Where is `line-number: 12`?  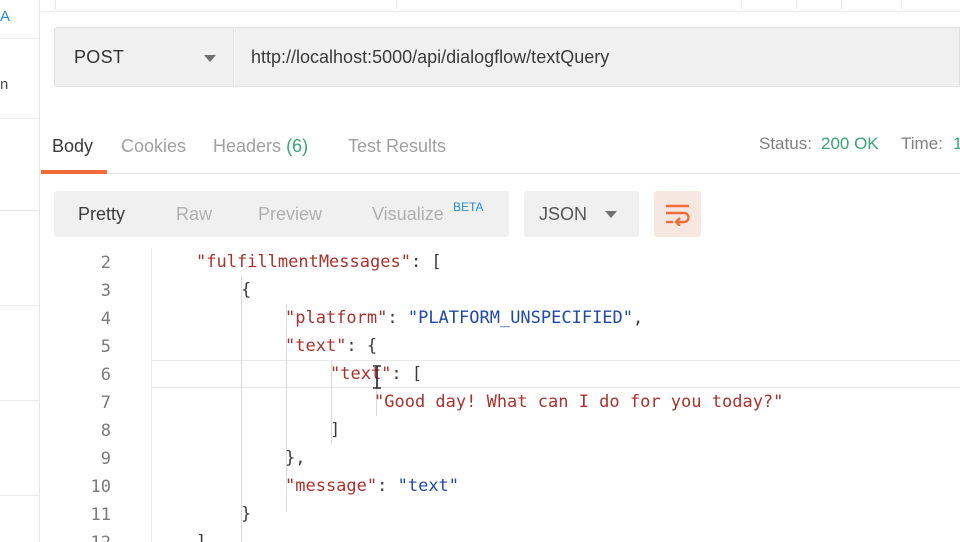
line-number: 12 is located at coordinates (81, 537).